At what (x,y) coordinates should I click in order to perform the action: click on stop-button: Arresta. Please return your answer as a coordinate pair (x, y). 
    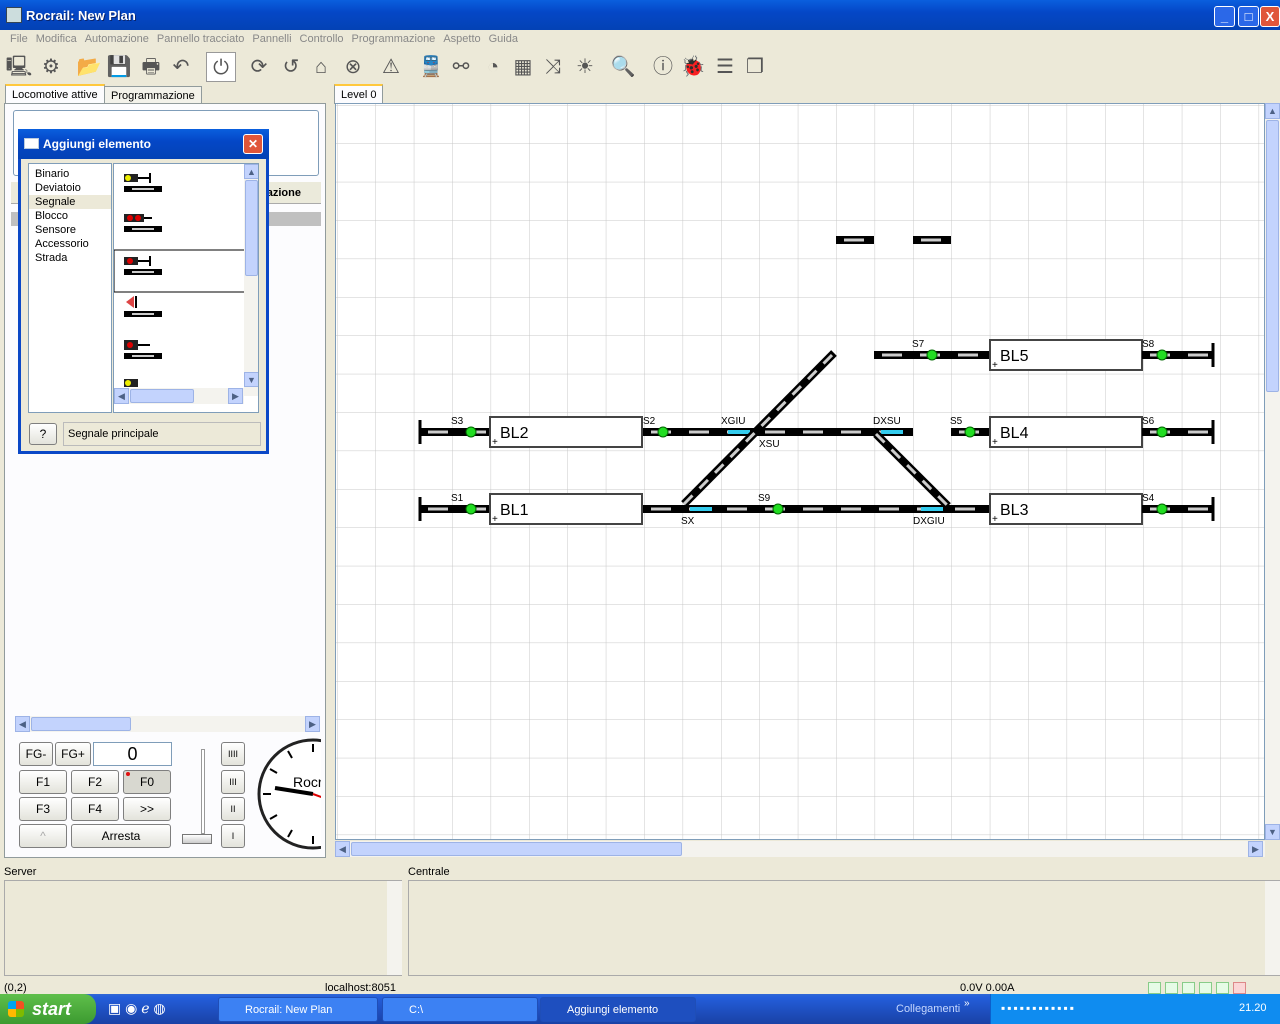
    Looking at the image, I should click on (121, 836).